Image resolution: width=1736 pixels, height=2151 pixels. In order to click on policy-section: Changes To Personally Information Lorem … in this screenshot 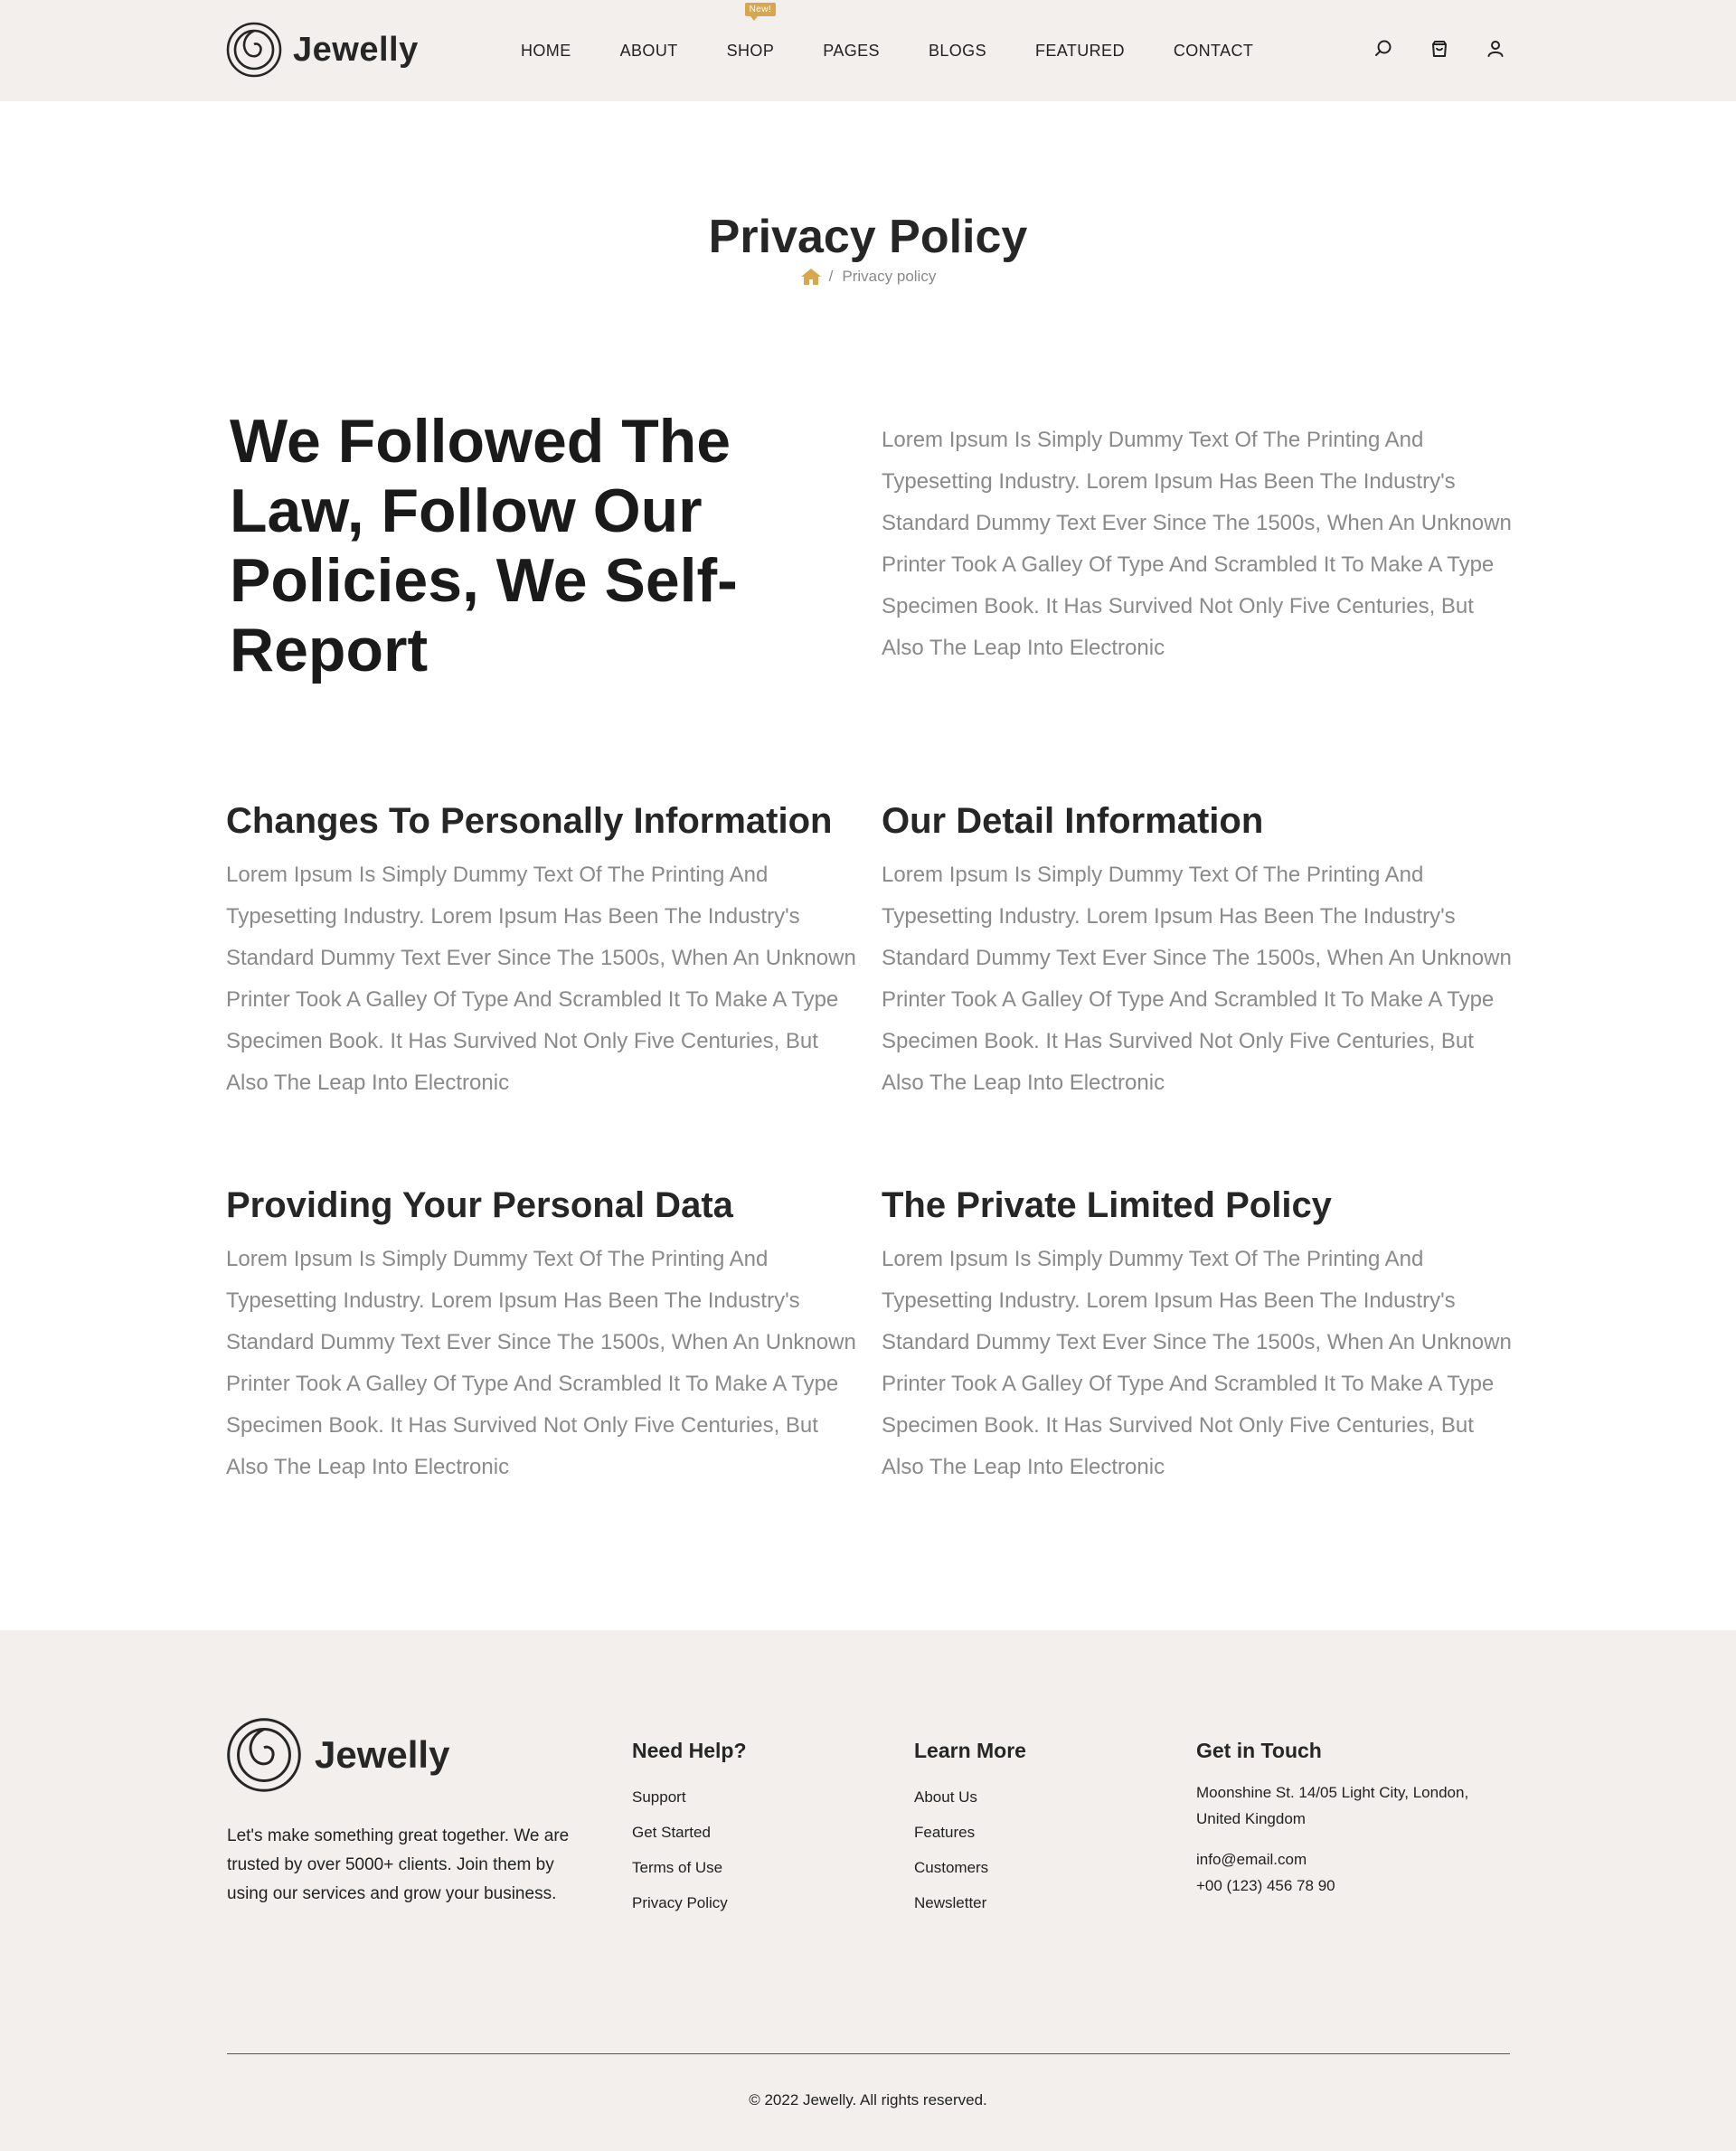, I will do `click(542, 951)`.